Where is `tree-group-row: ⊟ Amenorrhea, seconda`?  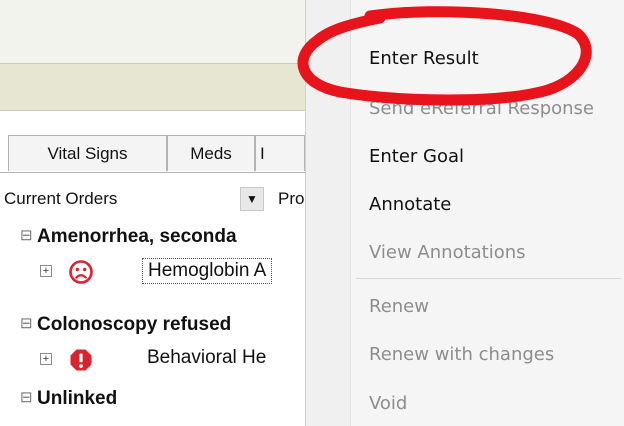
tree-group-row: ⊟ Amenorrhea, seconda is located at coordinates (152, 239).